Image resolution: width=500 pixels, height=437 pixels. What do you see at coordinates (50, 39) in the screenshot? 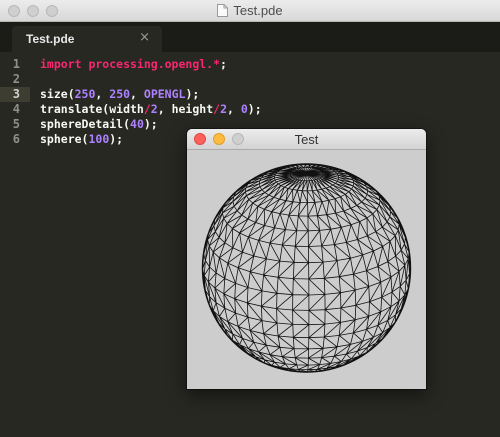
I see `tab-label: Test.pde` at bounding box center [50, 39].